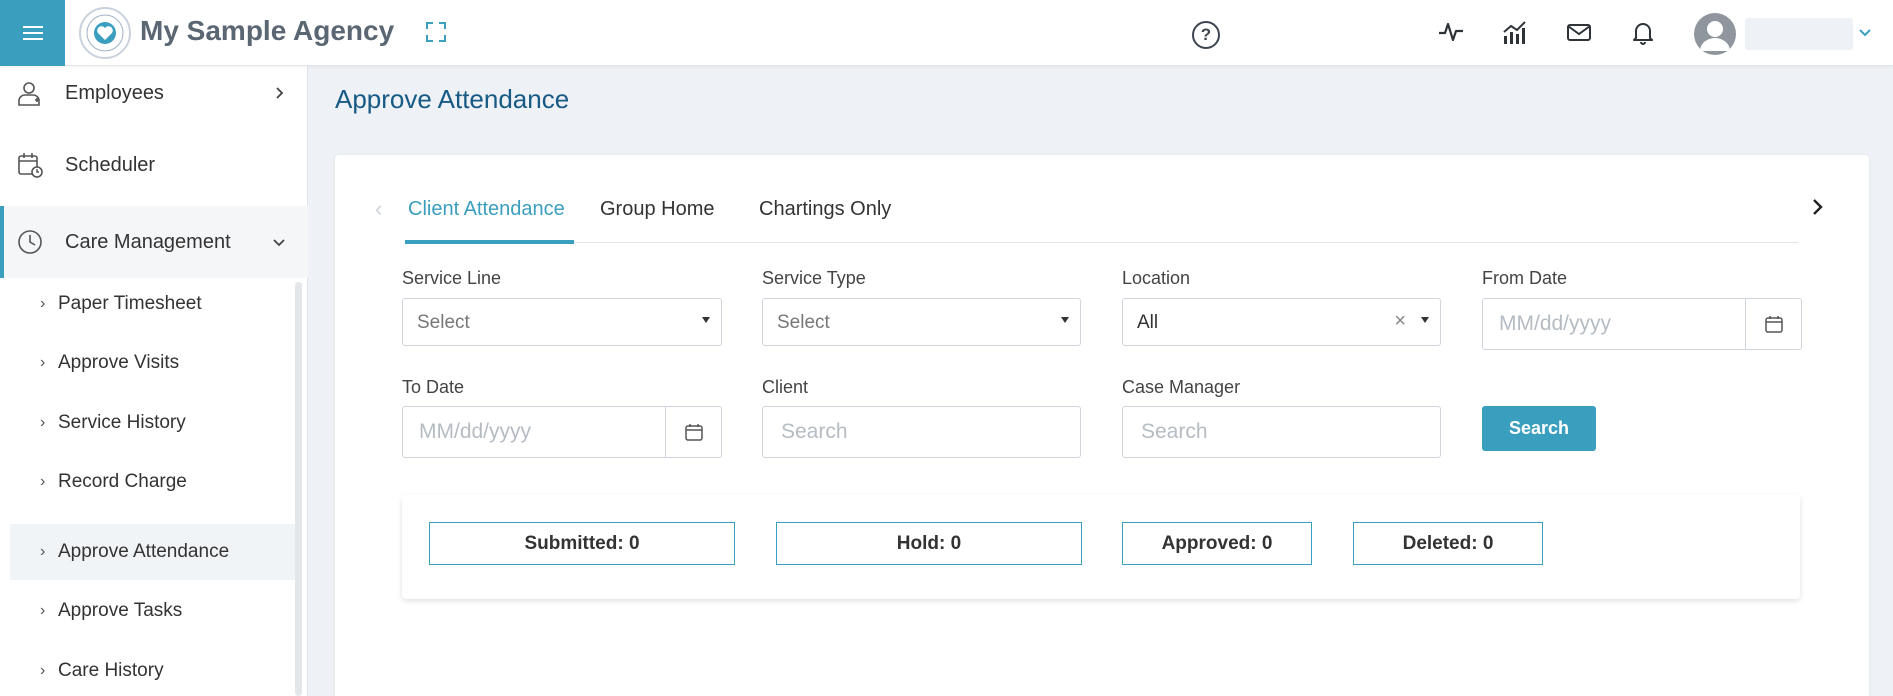 This screenshot has width=1893, height=696. What do you see at coordinates (130, 303) in the screenshot?
I see `sidebar-item-label: Paper Timesheet` at bounding box center [130, 303].